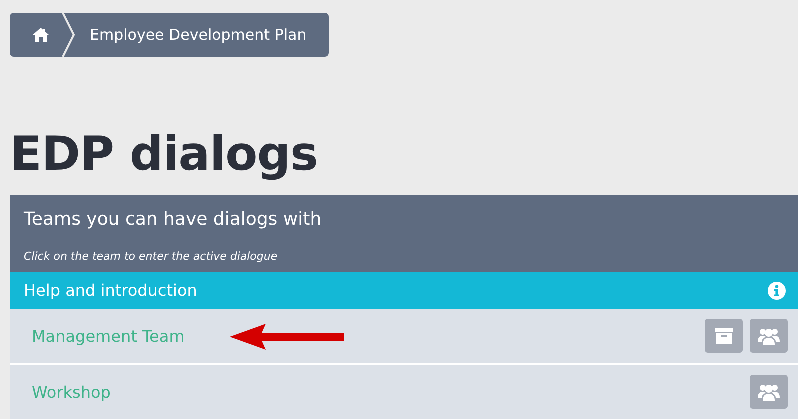  I want to click on help-label: Help and introduction, so click(111, 290).